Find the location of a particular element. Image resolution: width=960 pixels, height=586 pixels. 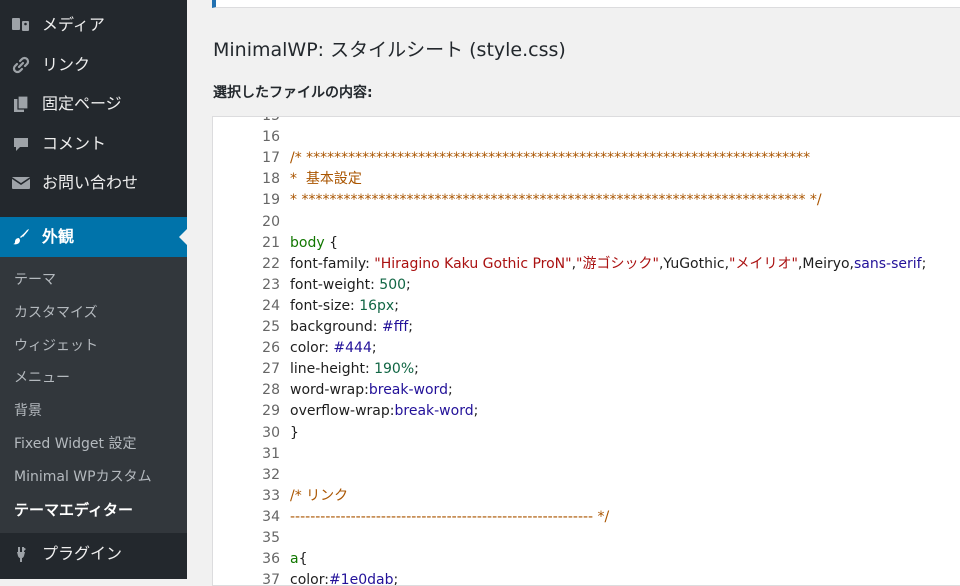

sidebar-item-label: コメント is located at coordinates (74, 143).